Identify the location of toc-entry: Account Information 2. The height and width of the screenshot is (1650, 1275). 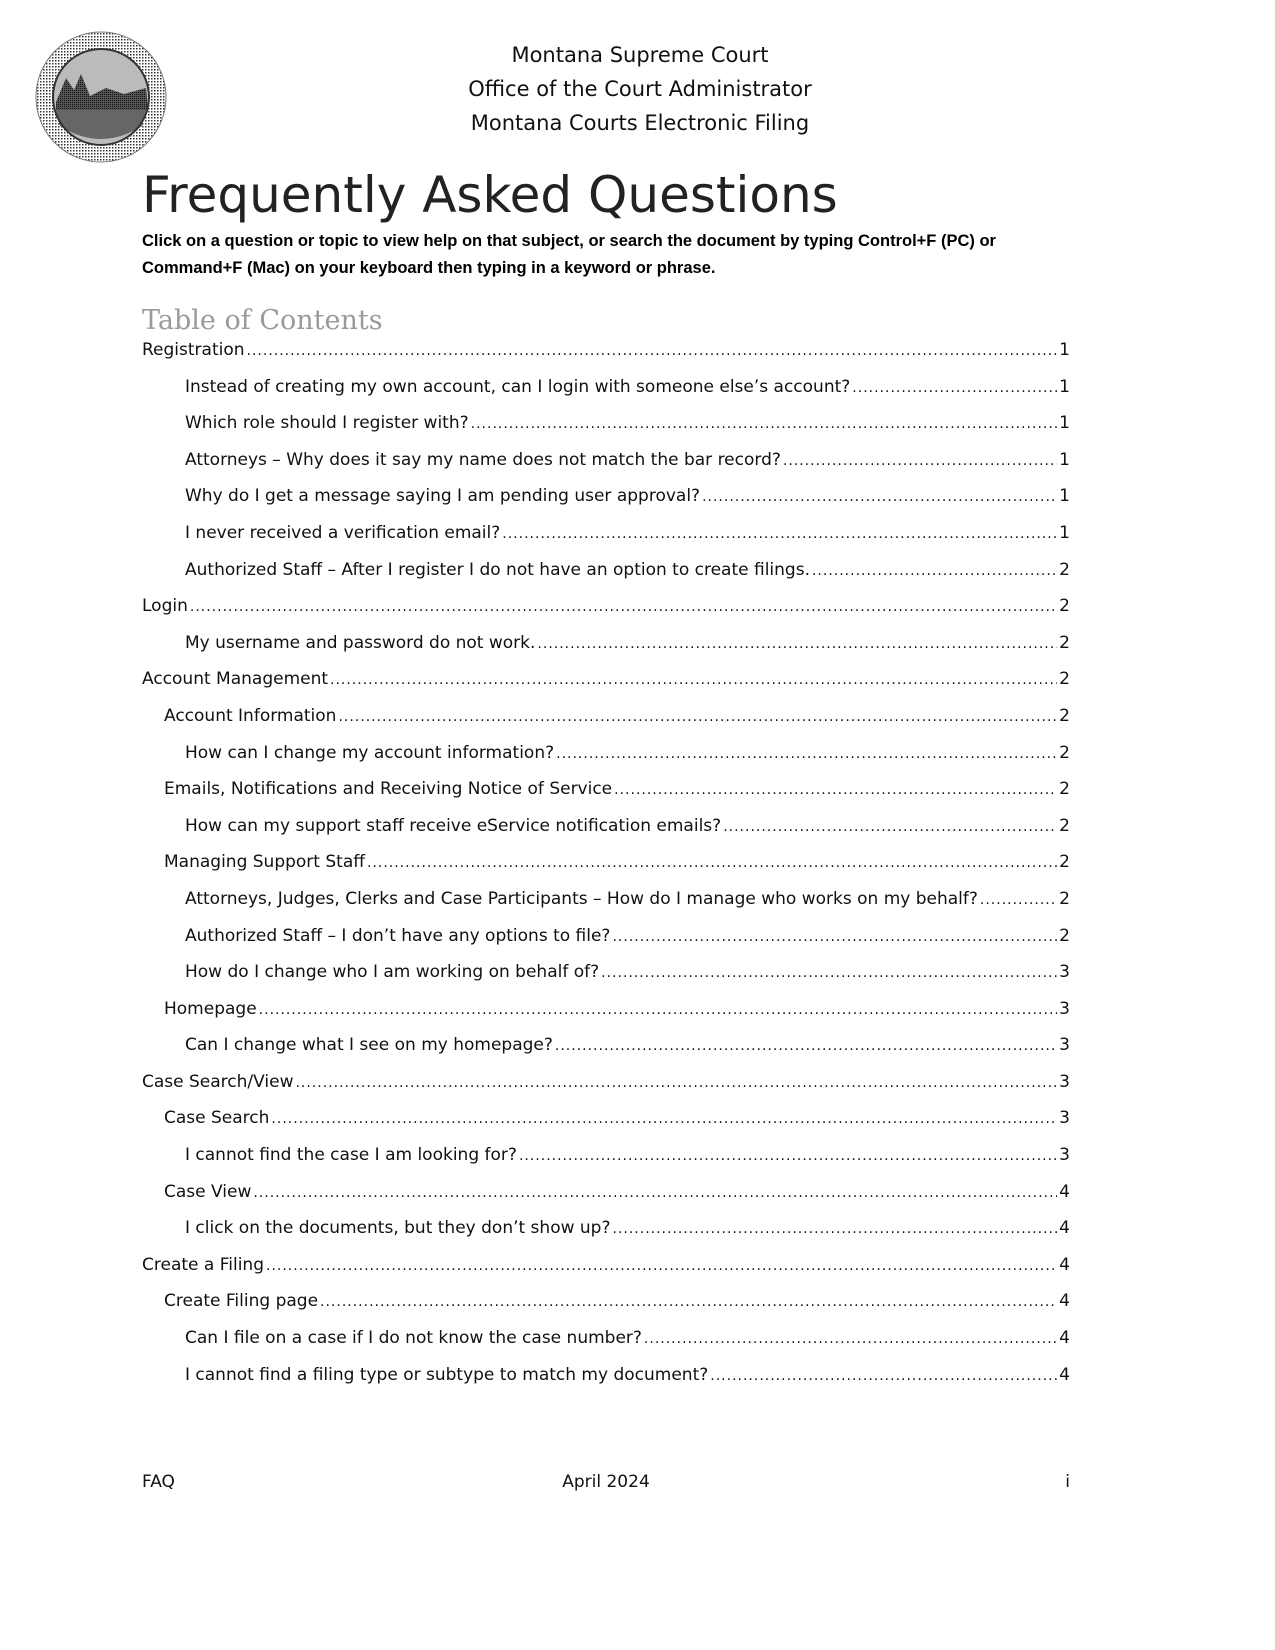
(606, 724).